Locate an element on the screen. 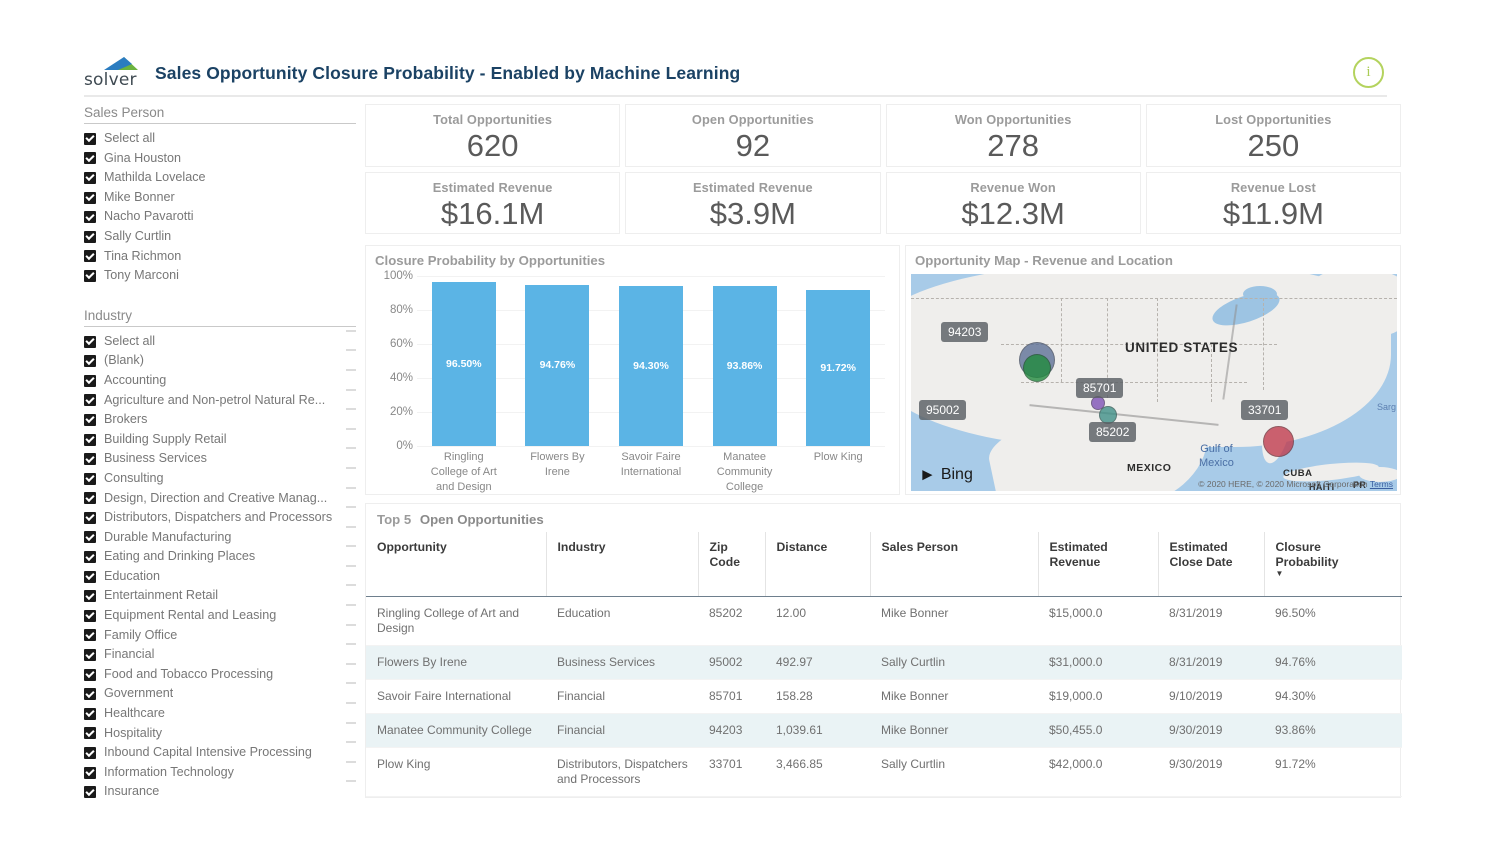 The height and width of the screenshot is (856, 1488). map-bubble-red is located at coordinates (1278, 441).